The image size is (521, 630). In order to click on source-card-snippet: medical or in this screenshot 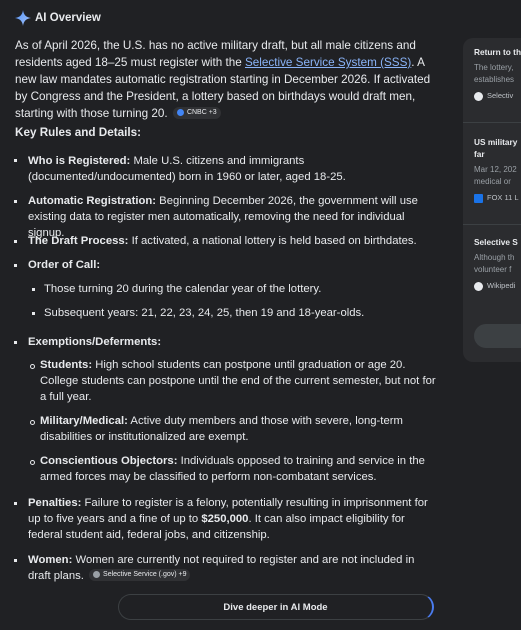, I will do `click(492, 181)`.